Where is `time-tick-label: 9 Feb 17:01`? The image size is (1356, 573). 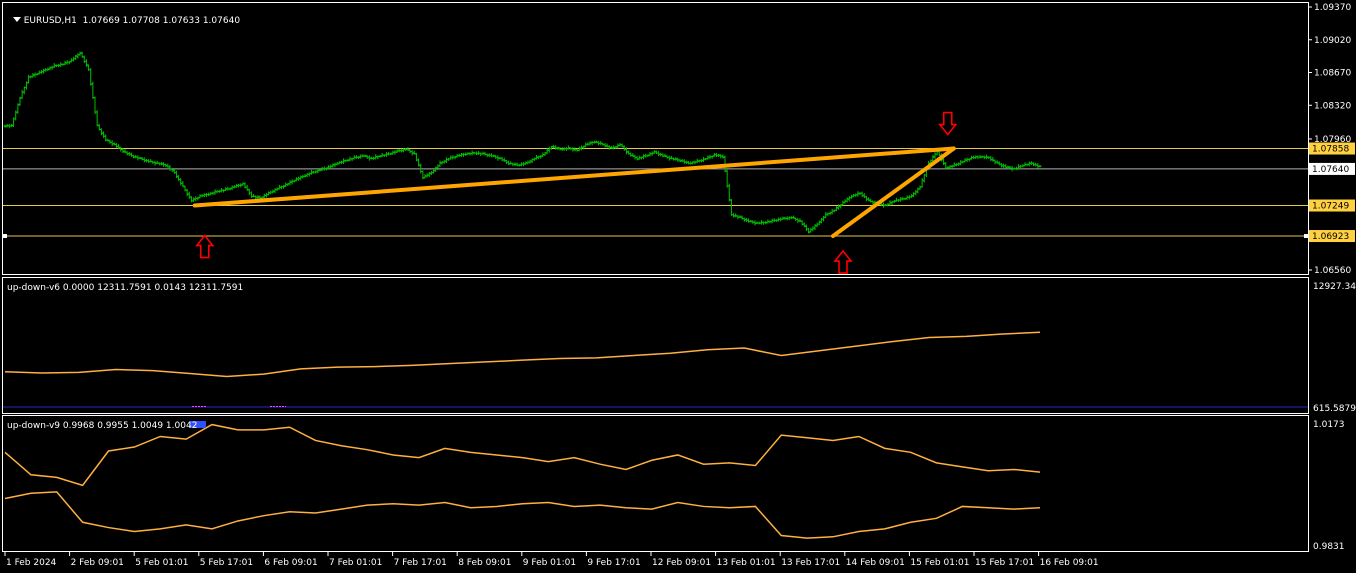
time-tick-label: 9 Feb 17:01 is located at coordinates (613, 563).